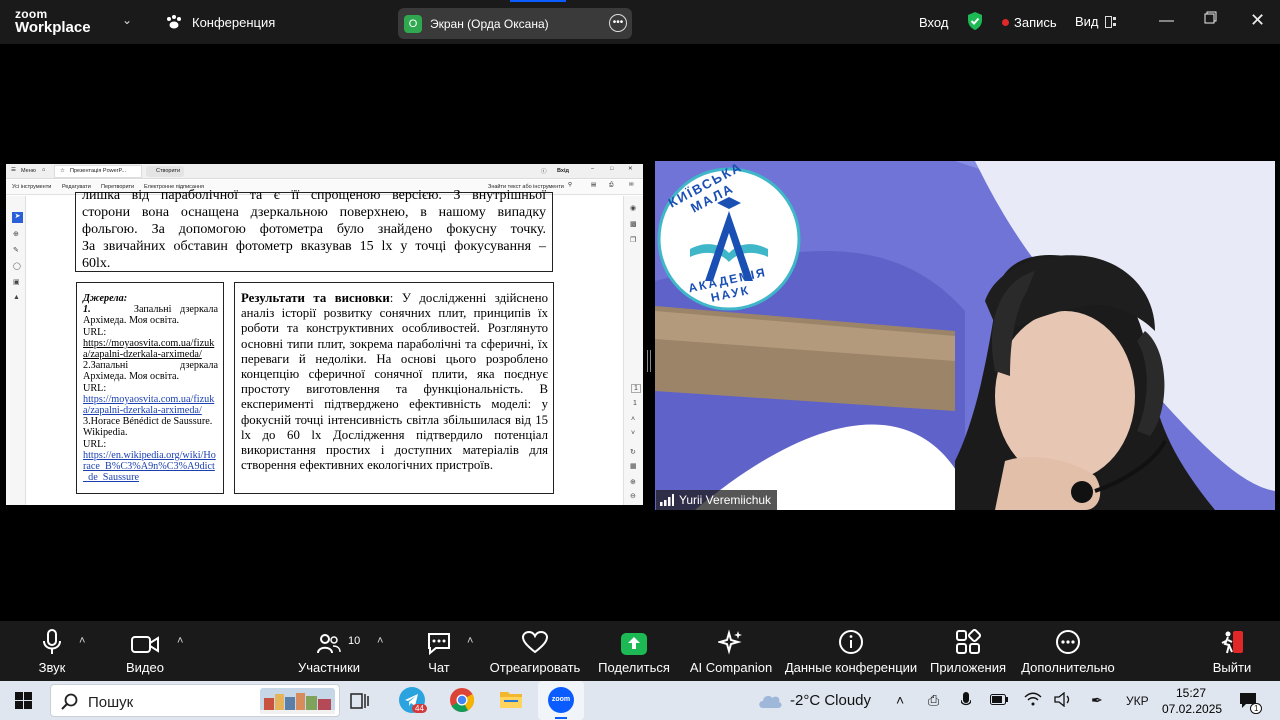 The image size is (1280, 720). I want to click on split-view-handle, so click(649, 361).